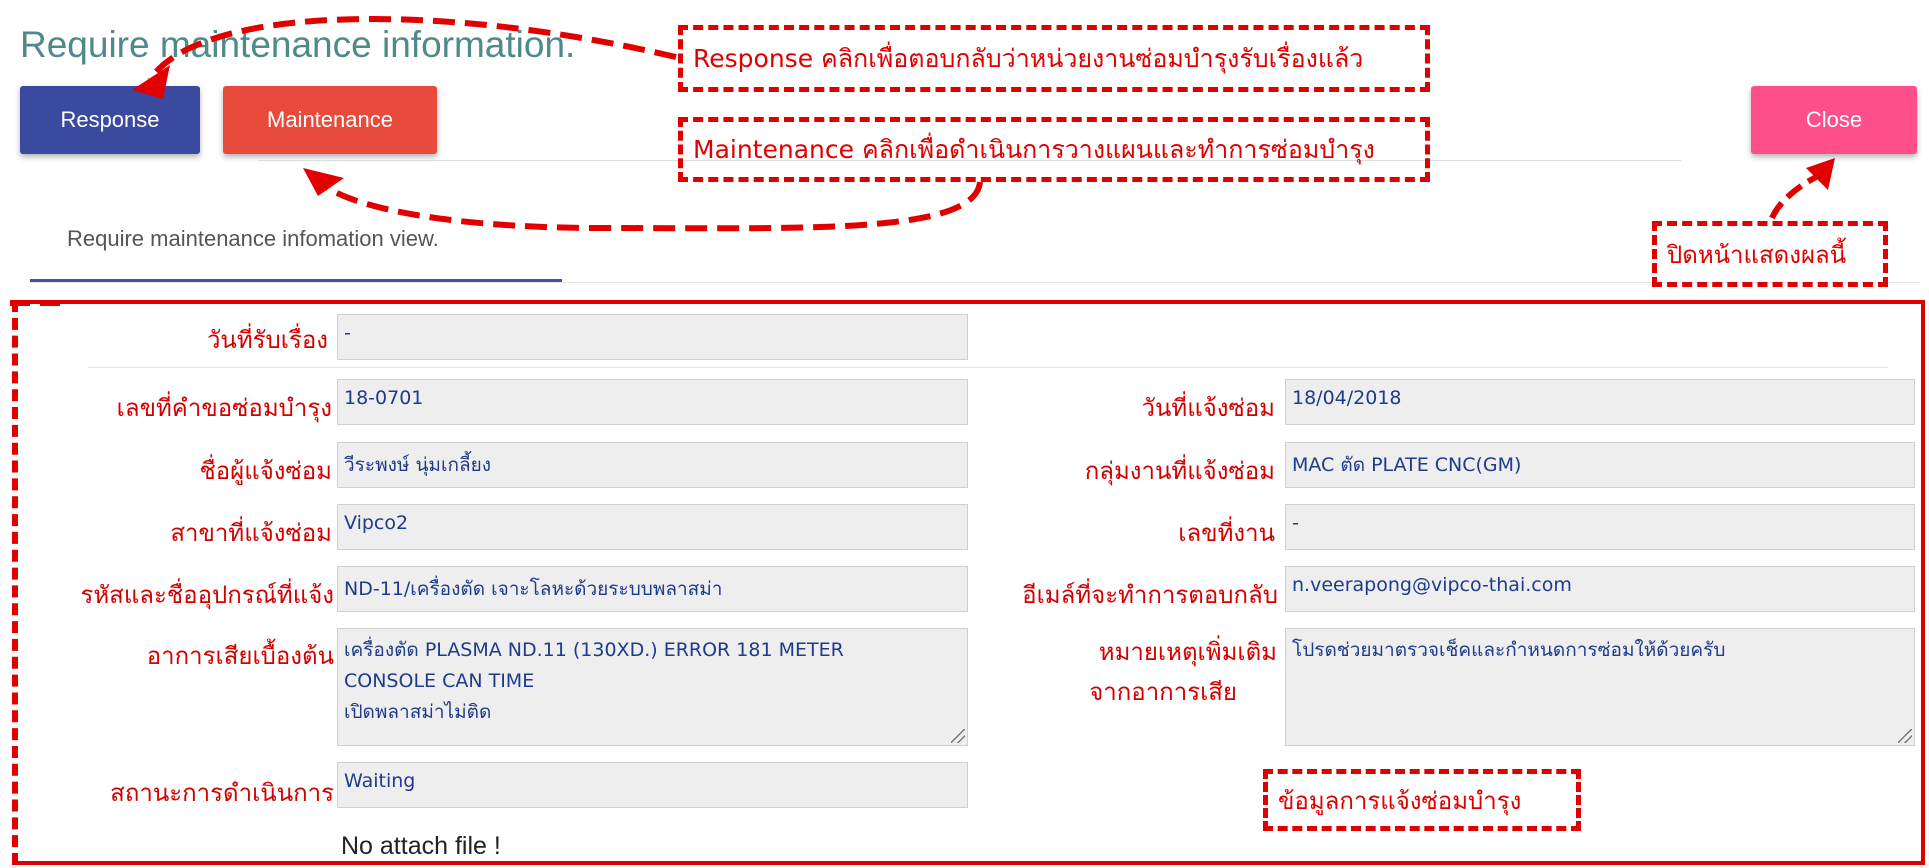 This screenshot has width=1929, height=868. Describe the element at coordinates (251, 533) in the screenshot. I see `branch-label: สาขาที่แจ้งซ่อม` at that location.